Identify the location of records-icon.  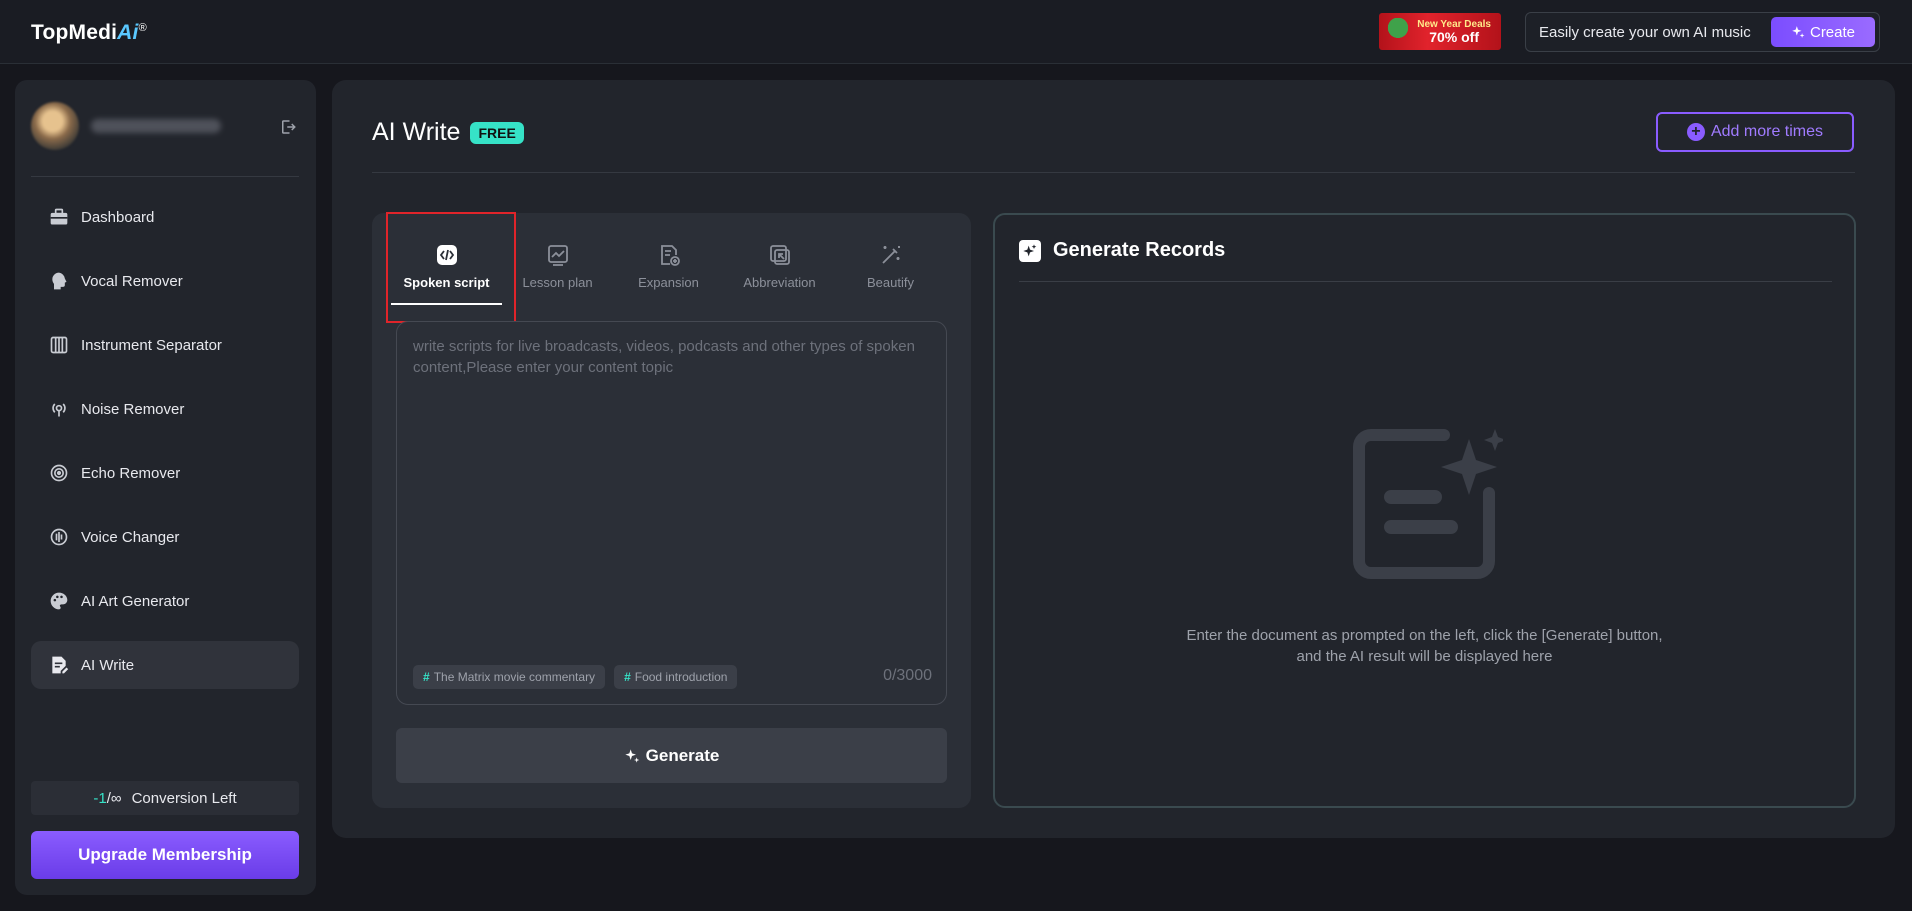
(1030, 250).